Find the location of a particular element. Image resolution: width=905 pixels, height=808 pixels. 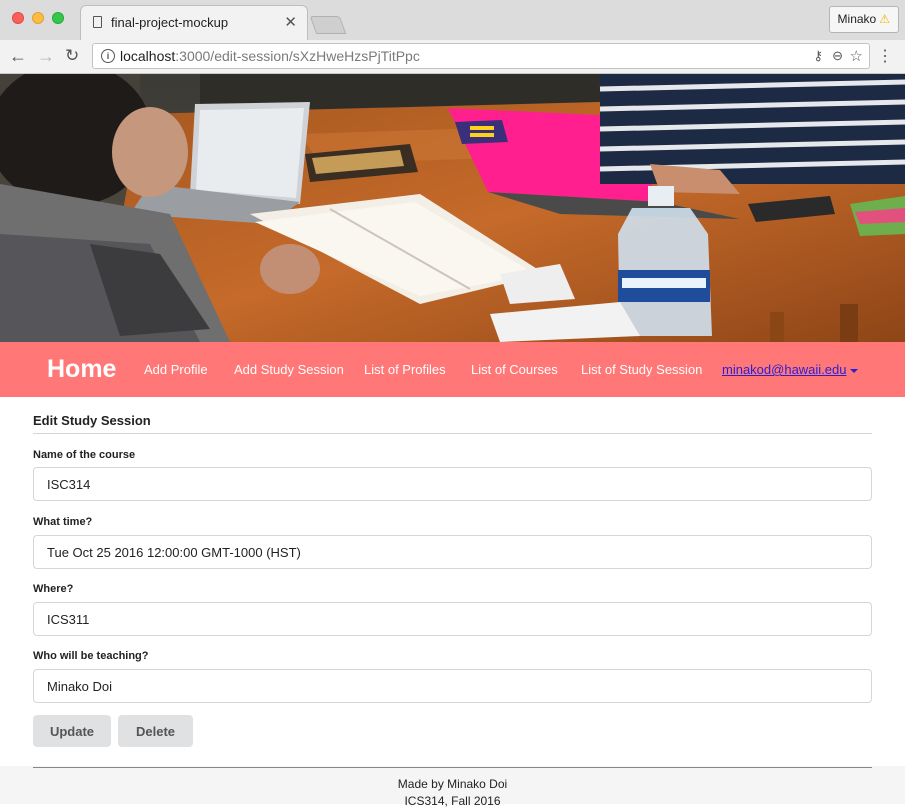

form-title: Edit Study Session is located at coordinates (92, 420).